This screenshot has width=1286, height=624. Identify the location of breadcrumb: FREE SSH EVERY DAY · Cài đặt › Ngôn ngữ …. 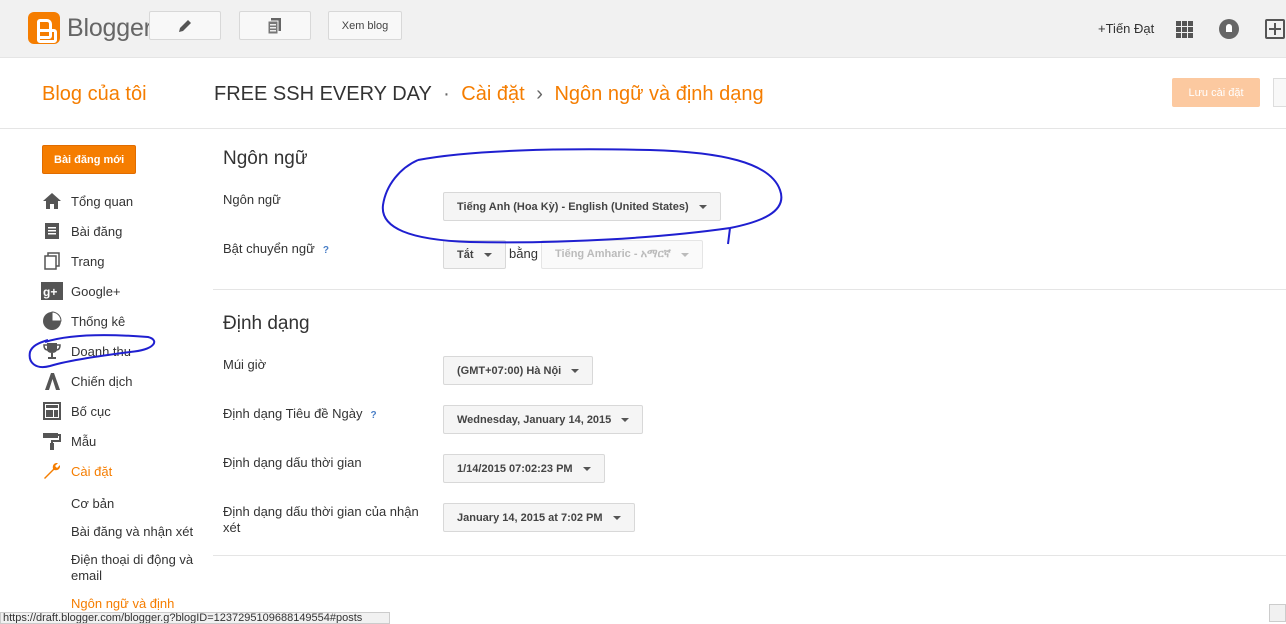
(489, 94).